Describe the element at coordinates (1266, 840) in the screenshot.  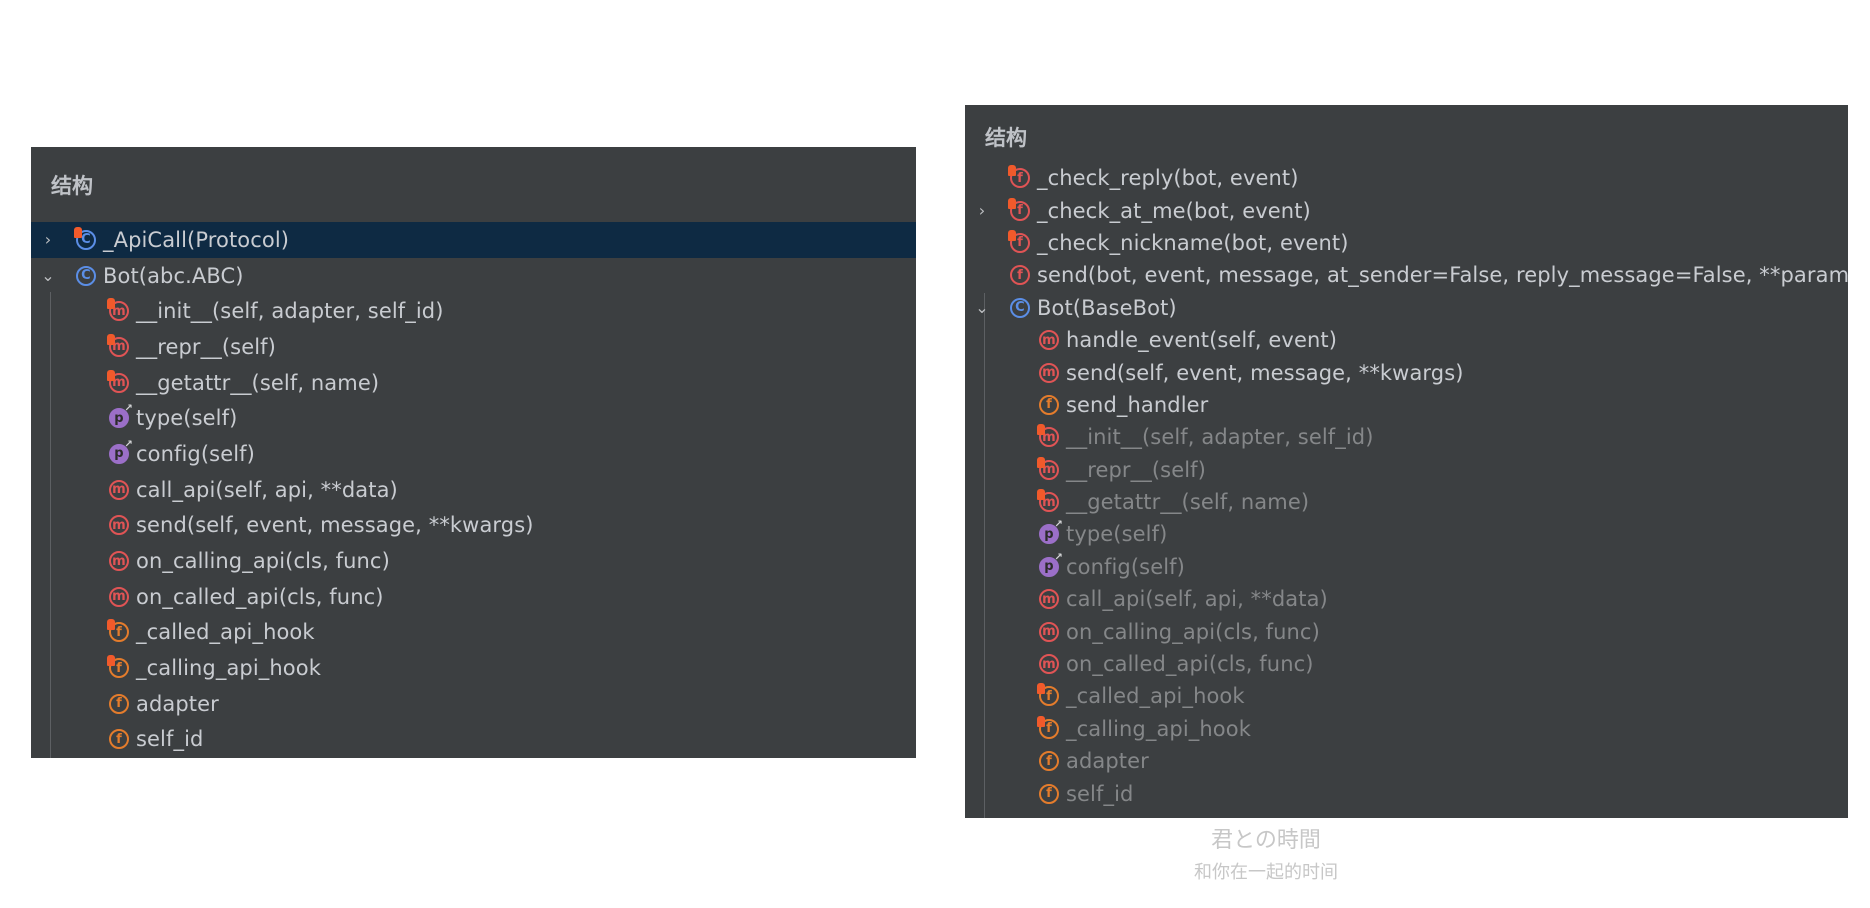
I see `caption-title: 君との時間` at that location.